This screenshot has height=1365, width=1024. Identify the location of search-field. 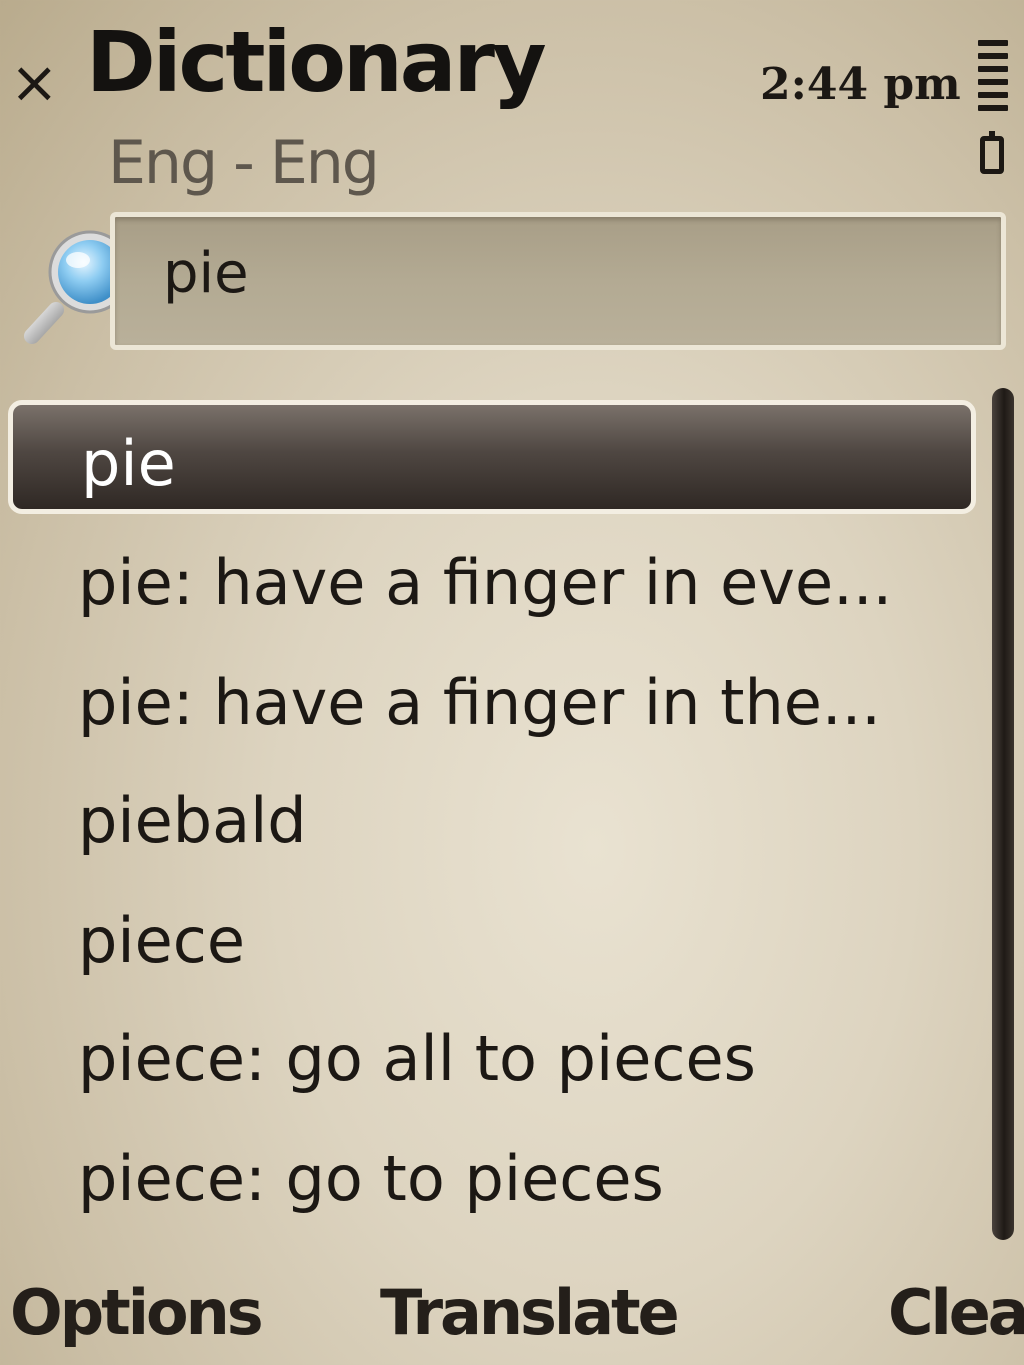
(558, 281).